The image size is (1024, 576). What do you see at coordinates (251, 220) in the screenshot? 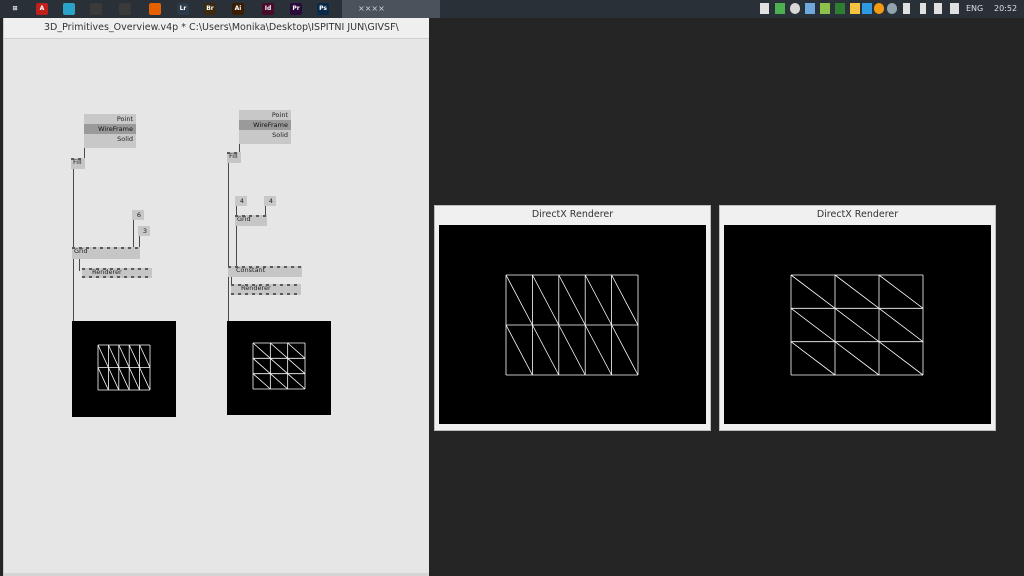
I see `grid-node-right: Grid` at bounding box center [251, 220].